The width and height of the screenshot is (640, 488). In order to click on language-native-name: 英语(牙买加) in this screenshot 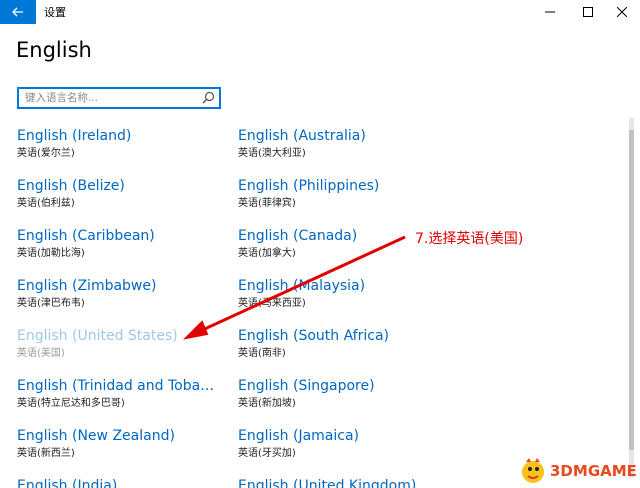, I will do `click(267, 453)`.